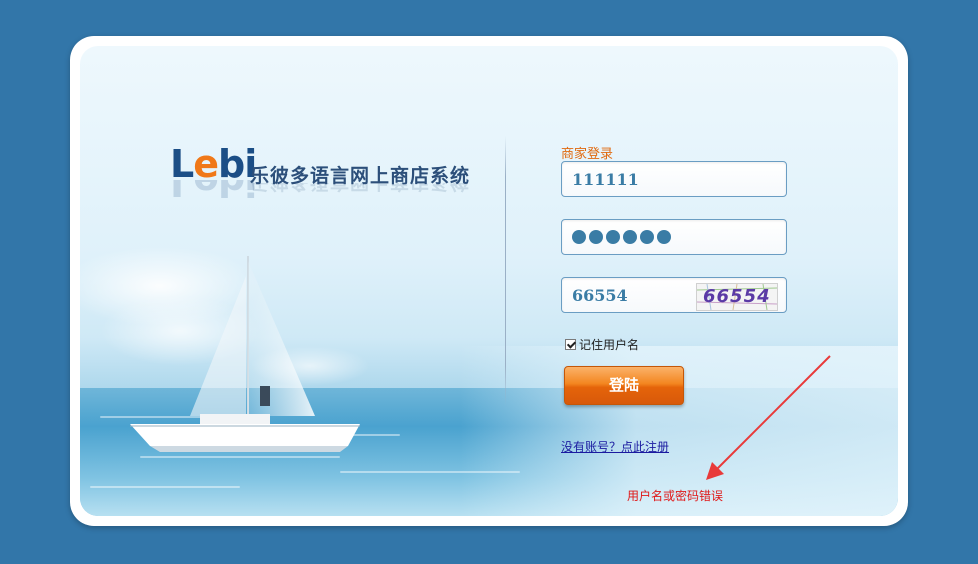 The width and height of the screenshot is (978, 564). Describe the element at coordinates (587, 154) in the screenshot. I see `form-title: 商家登录` at that location.